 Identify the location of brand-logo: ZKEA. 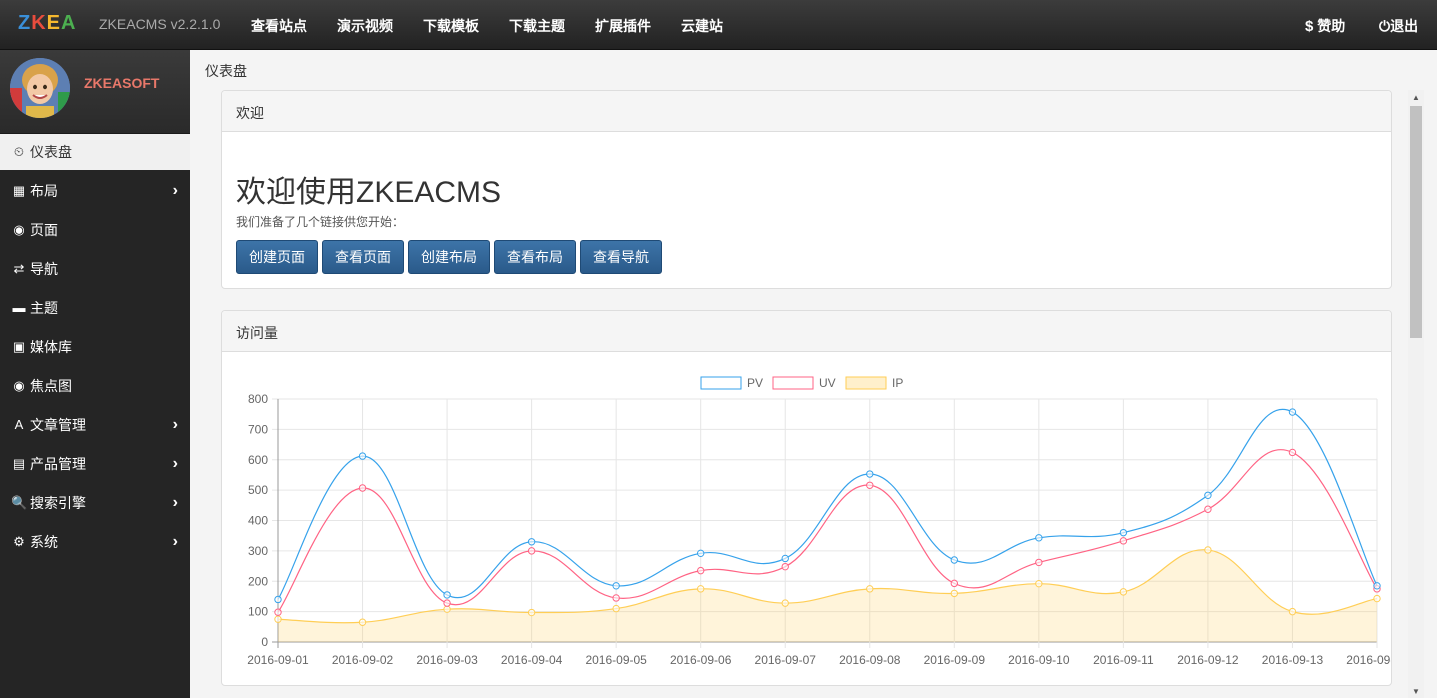
(47, 23).